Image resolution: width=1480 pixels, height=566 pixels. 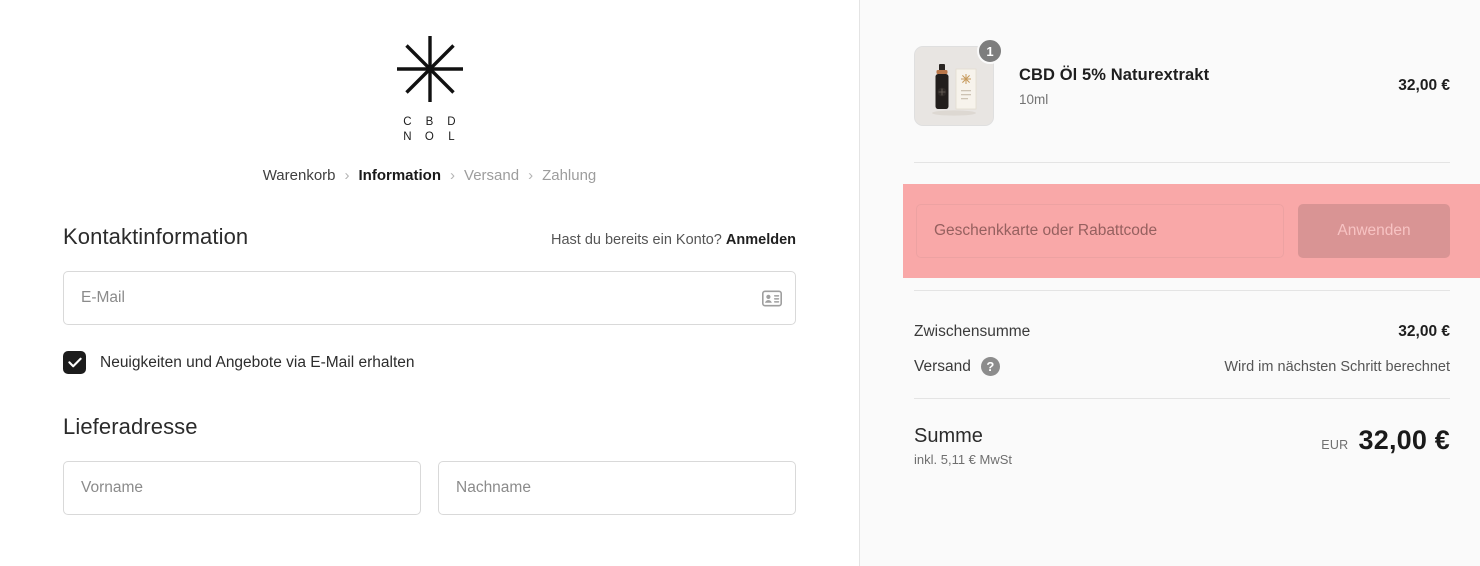 What do you see at coordinates (130, 426) in the screenshot?
I see `shipping-address-title: Lieferadresse` at bounding box center [130, 426].